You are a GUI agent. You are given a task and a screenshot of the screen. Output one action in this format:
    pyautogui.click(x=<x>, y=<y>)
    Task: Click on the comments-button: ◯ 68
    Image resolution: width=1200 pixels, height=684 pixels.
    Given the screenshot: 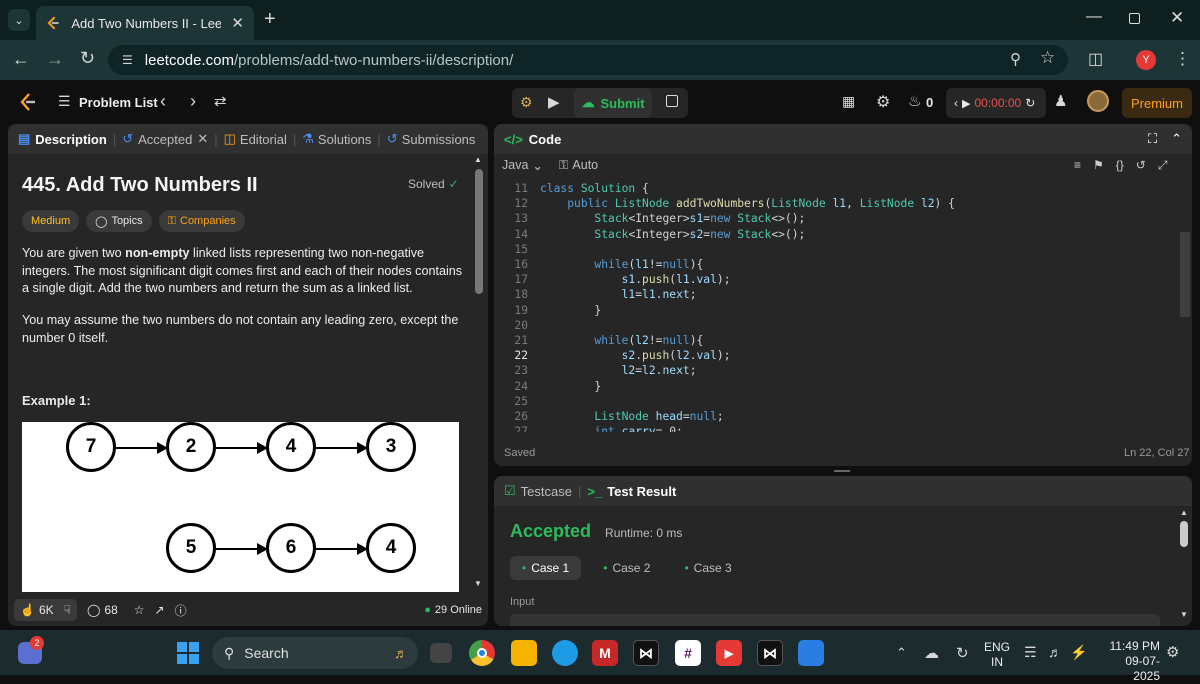 What is the action you would take?
    pyautogui.click(x=102, y=610)
    